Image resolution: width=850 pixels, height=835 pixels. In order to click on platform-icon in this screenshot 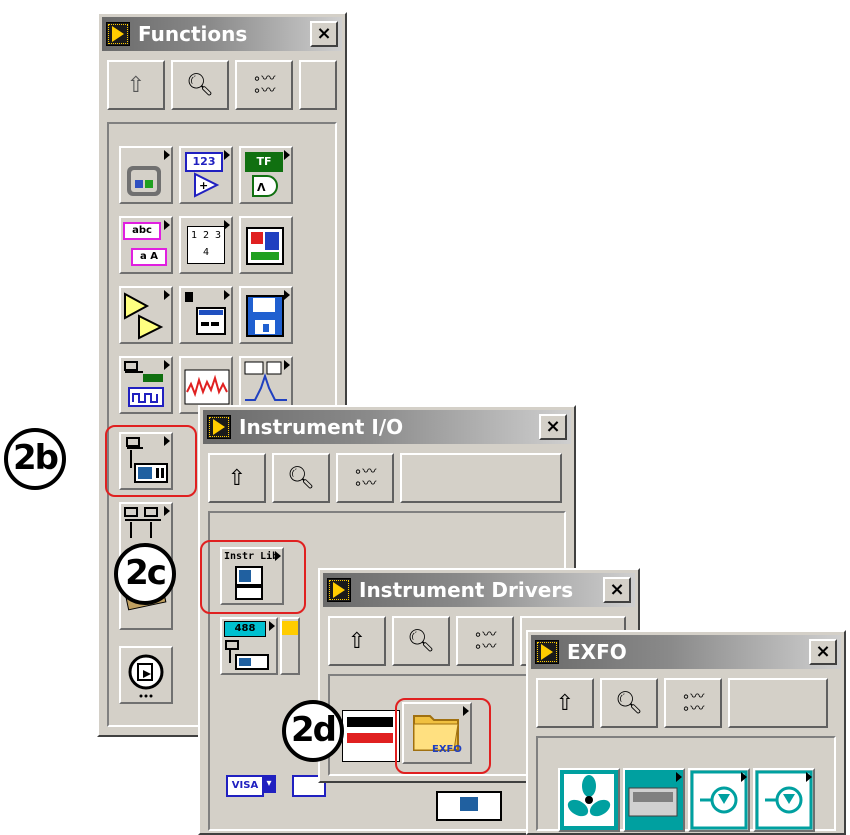, I will do `click(654, 800)`.